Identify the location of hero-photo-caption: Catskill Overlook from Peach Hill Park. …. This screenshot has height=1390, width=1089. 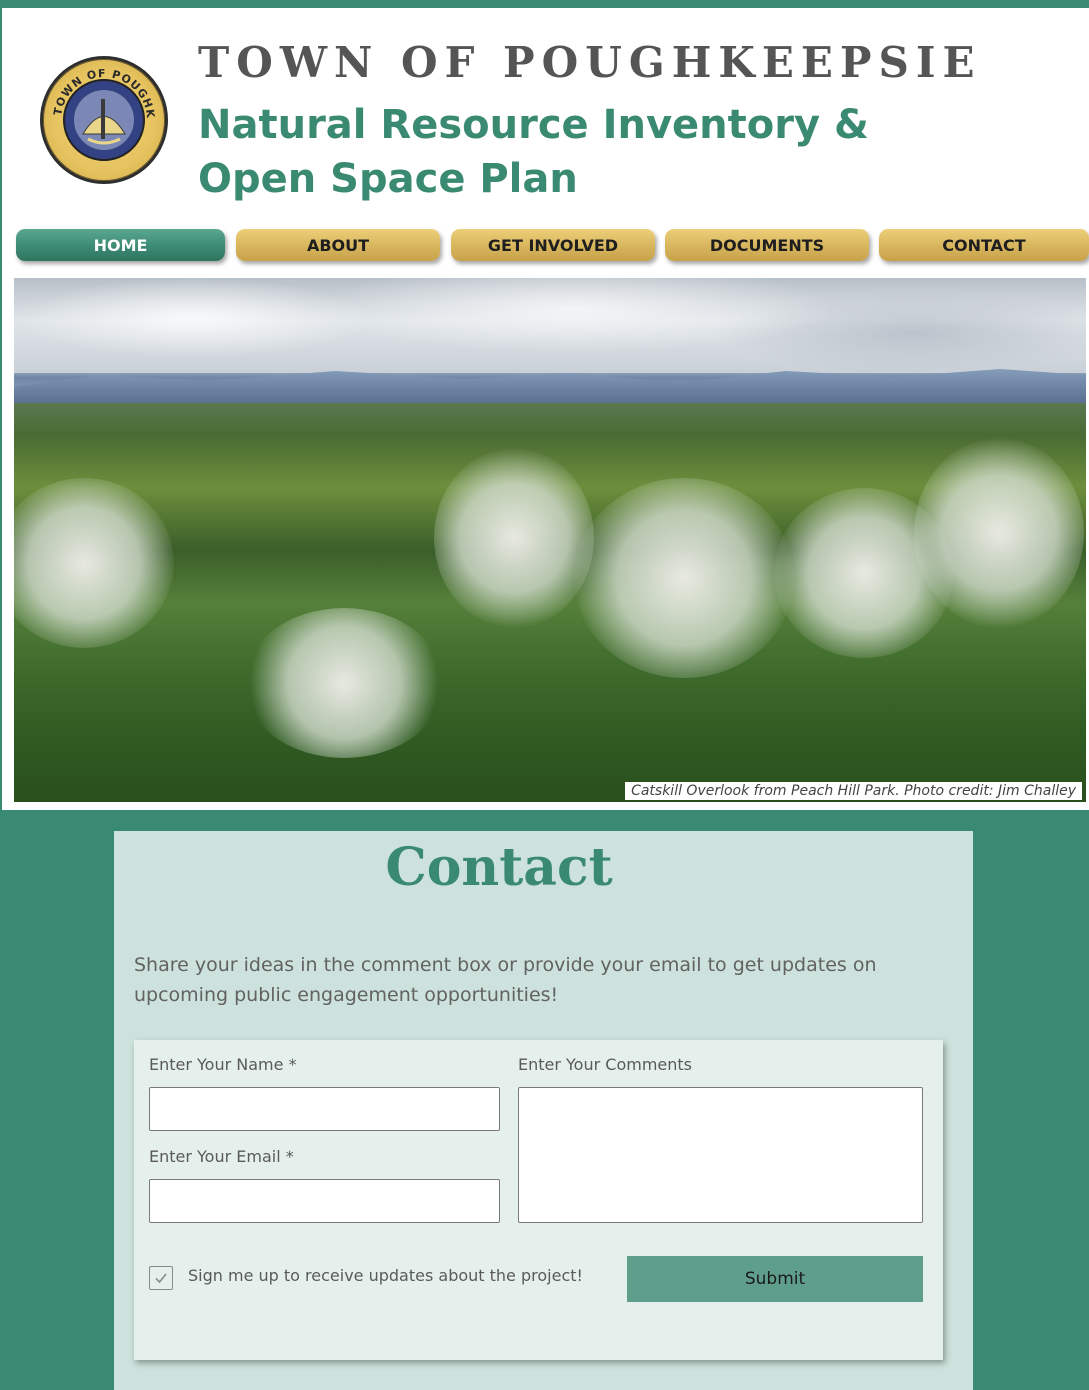
(853, 791).